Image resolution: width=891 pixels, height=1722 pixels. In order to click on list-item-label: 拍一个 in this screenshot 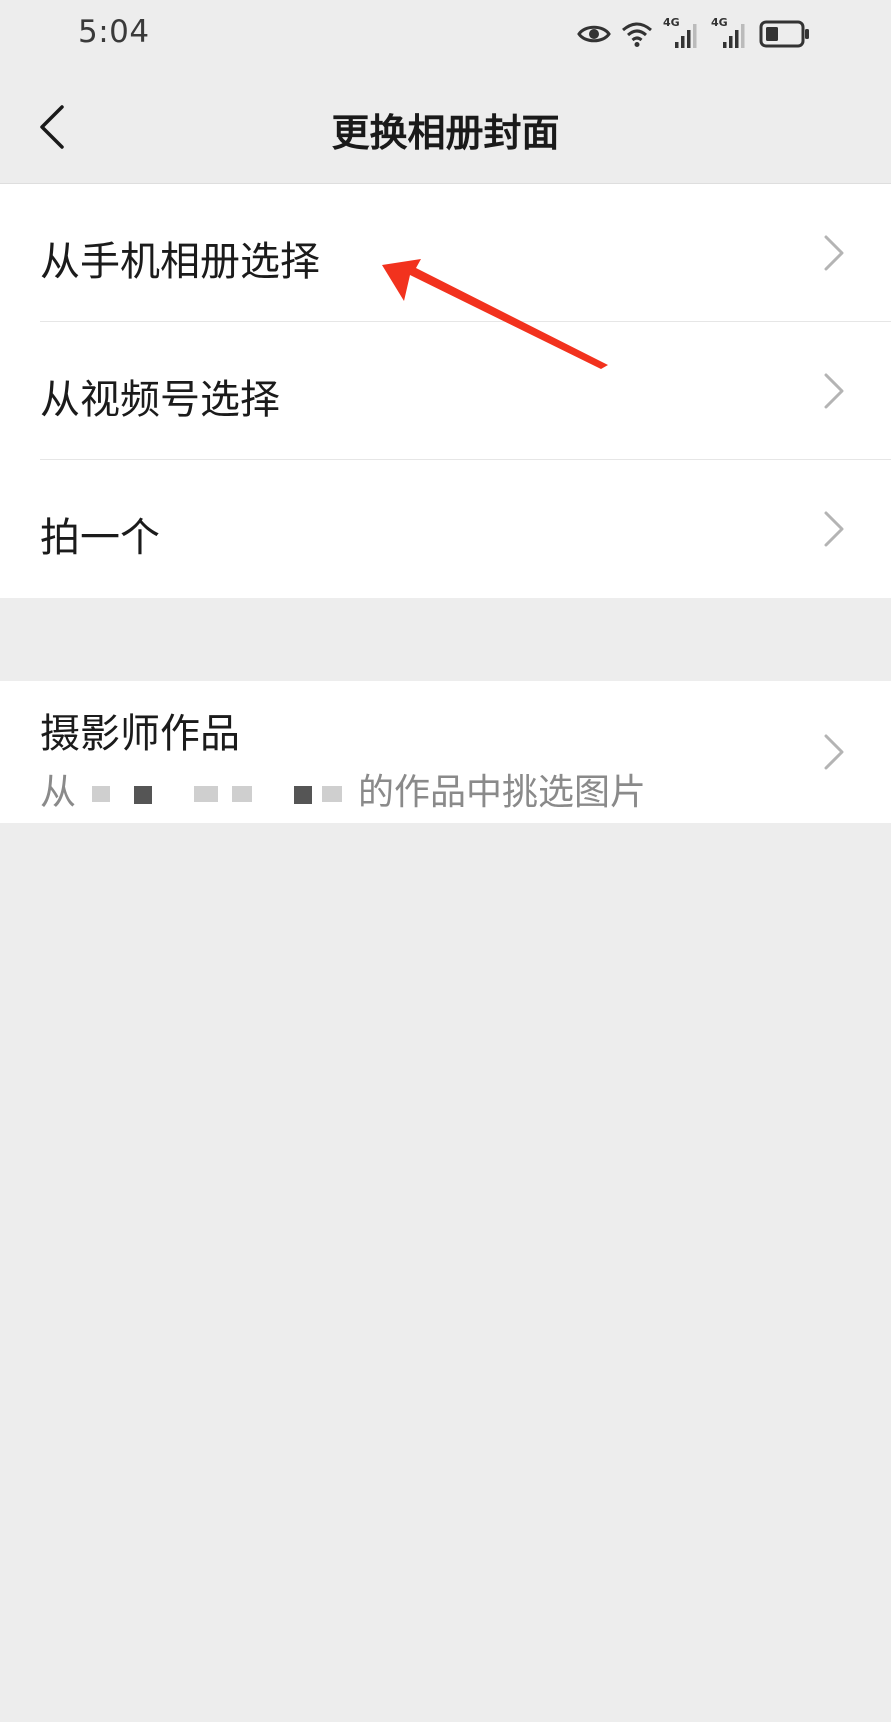, I will do `click(100, 538)`.